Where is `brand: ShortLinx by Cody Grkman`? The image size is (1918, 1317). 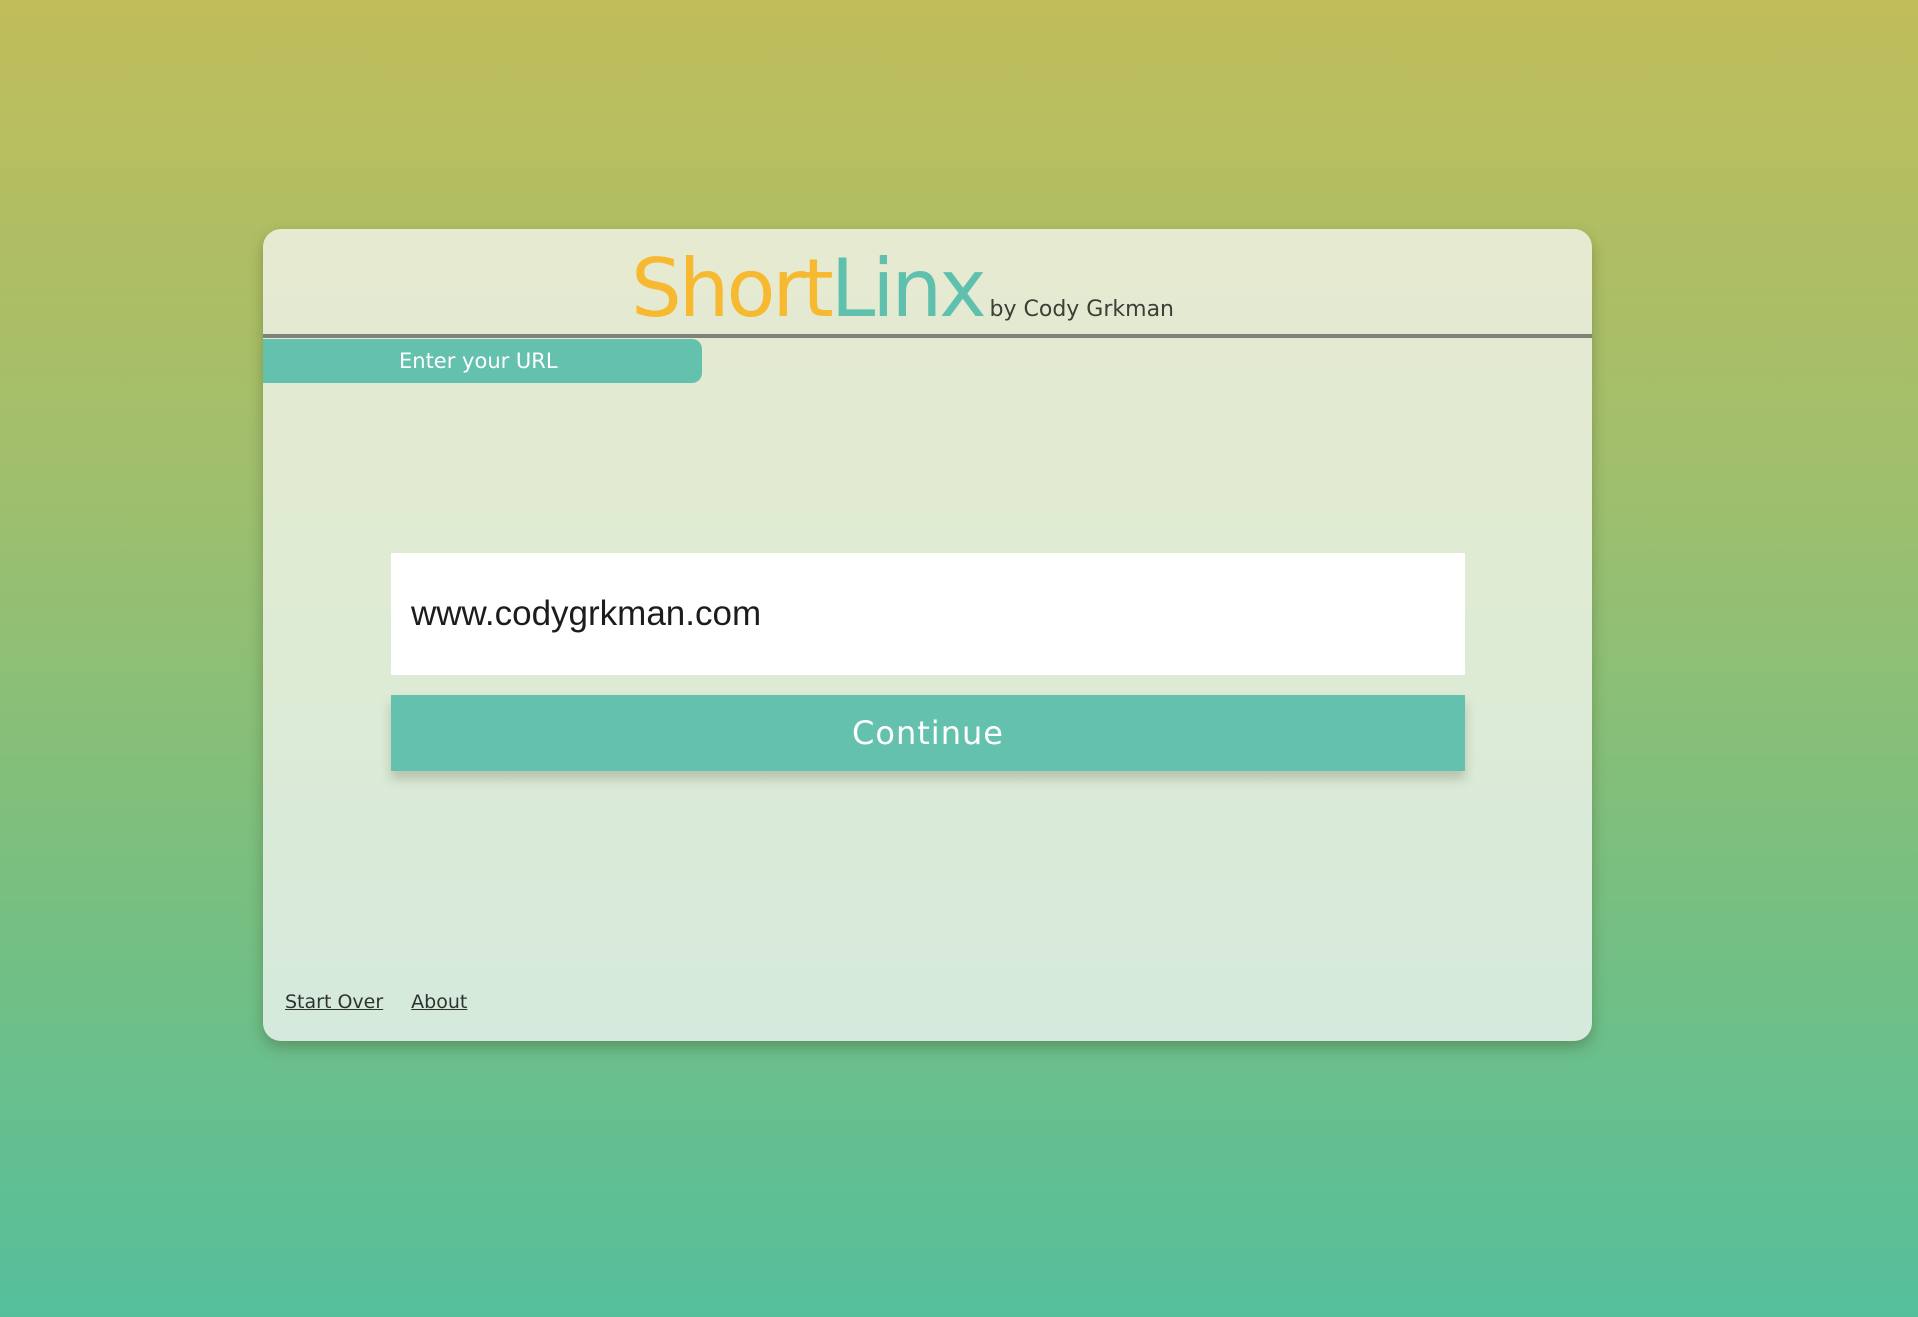 brand: ShortLinx by Cody Grkman is located at coordinates (902, 289).